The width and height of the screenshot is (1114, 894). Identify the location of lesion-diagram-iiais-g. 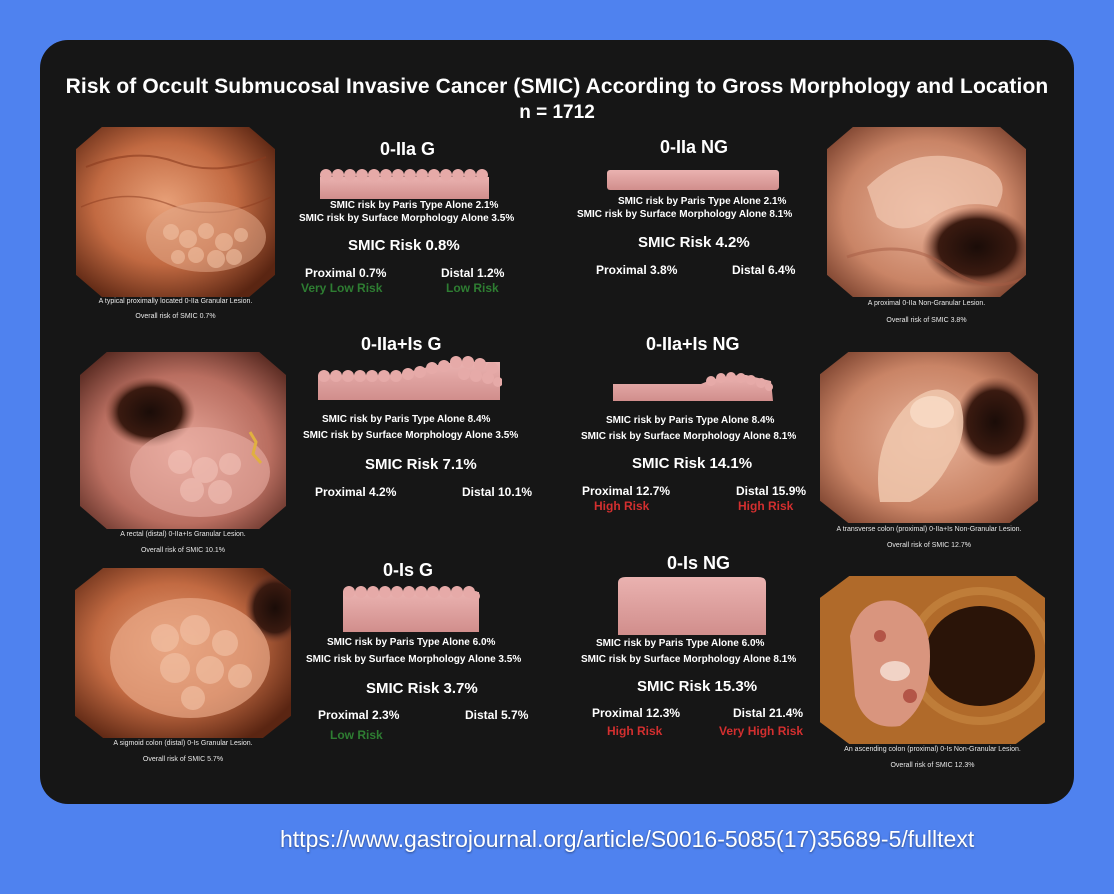
(410, 378).